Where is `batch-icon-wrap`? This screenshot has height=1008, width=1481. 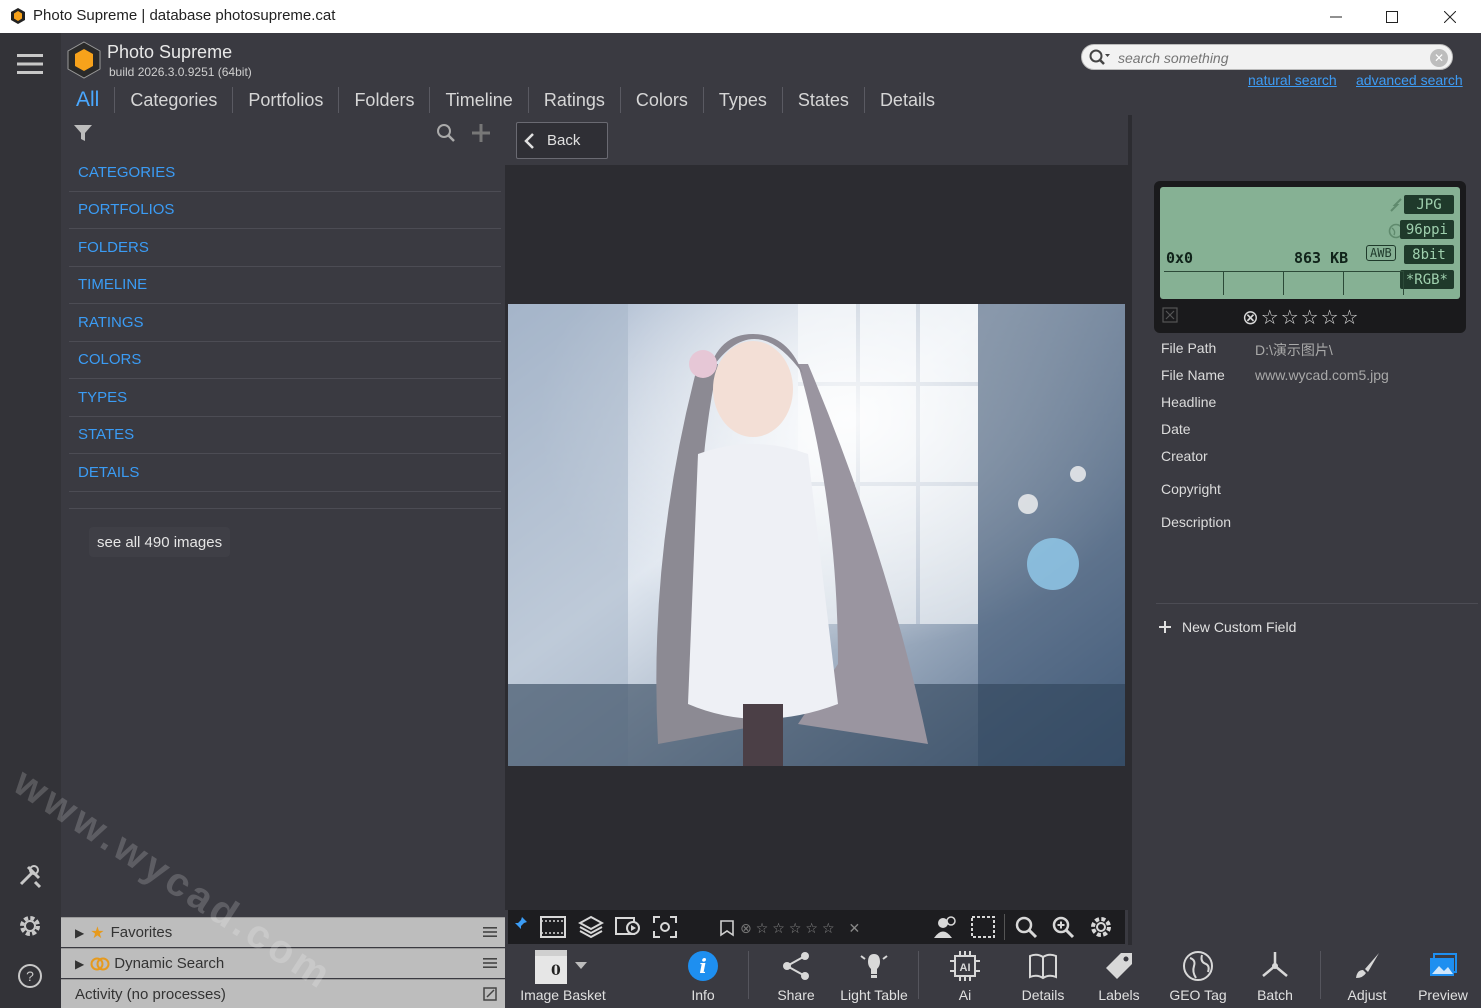 batch-icon-wrap is located at coordinates (1275, 966).